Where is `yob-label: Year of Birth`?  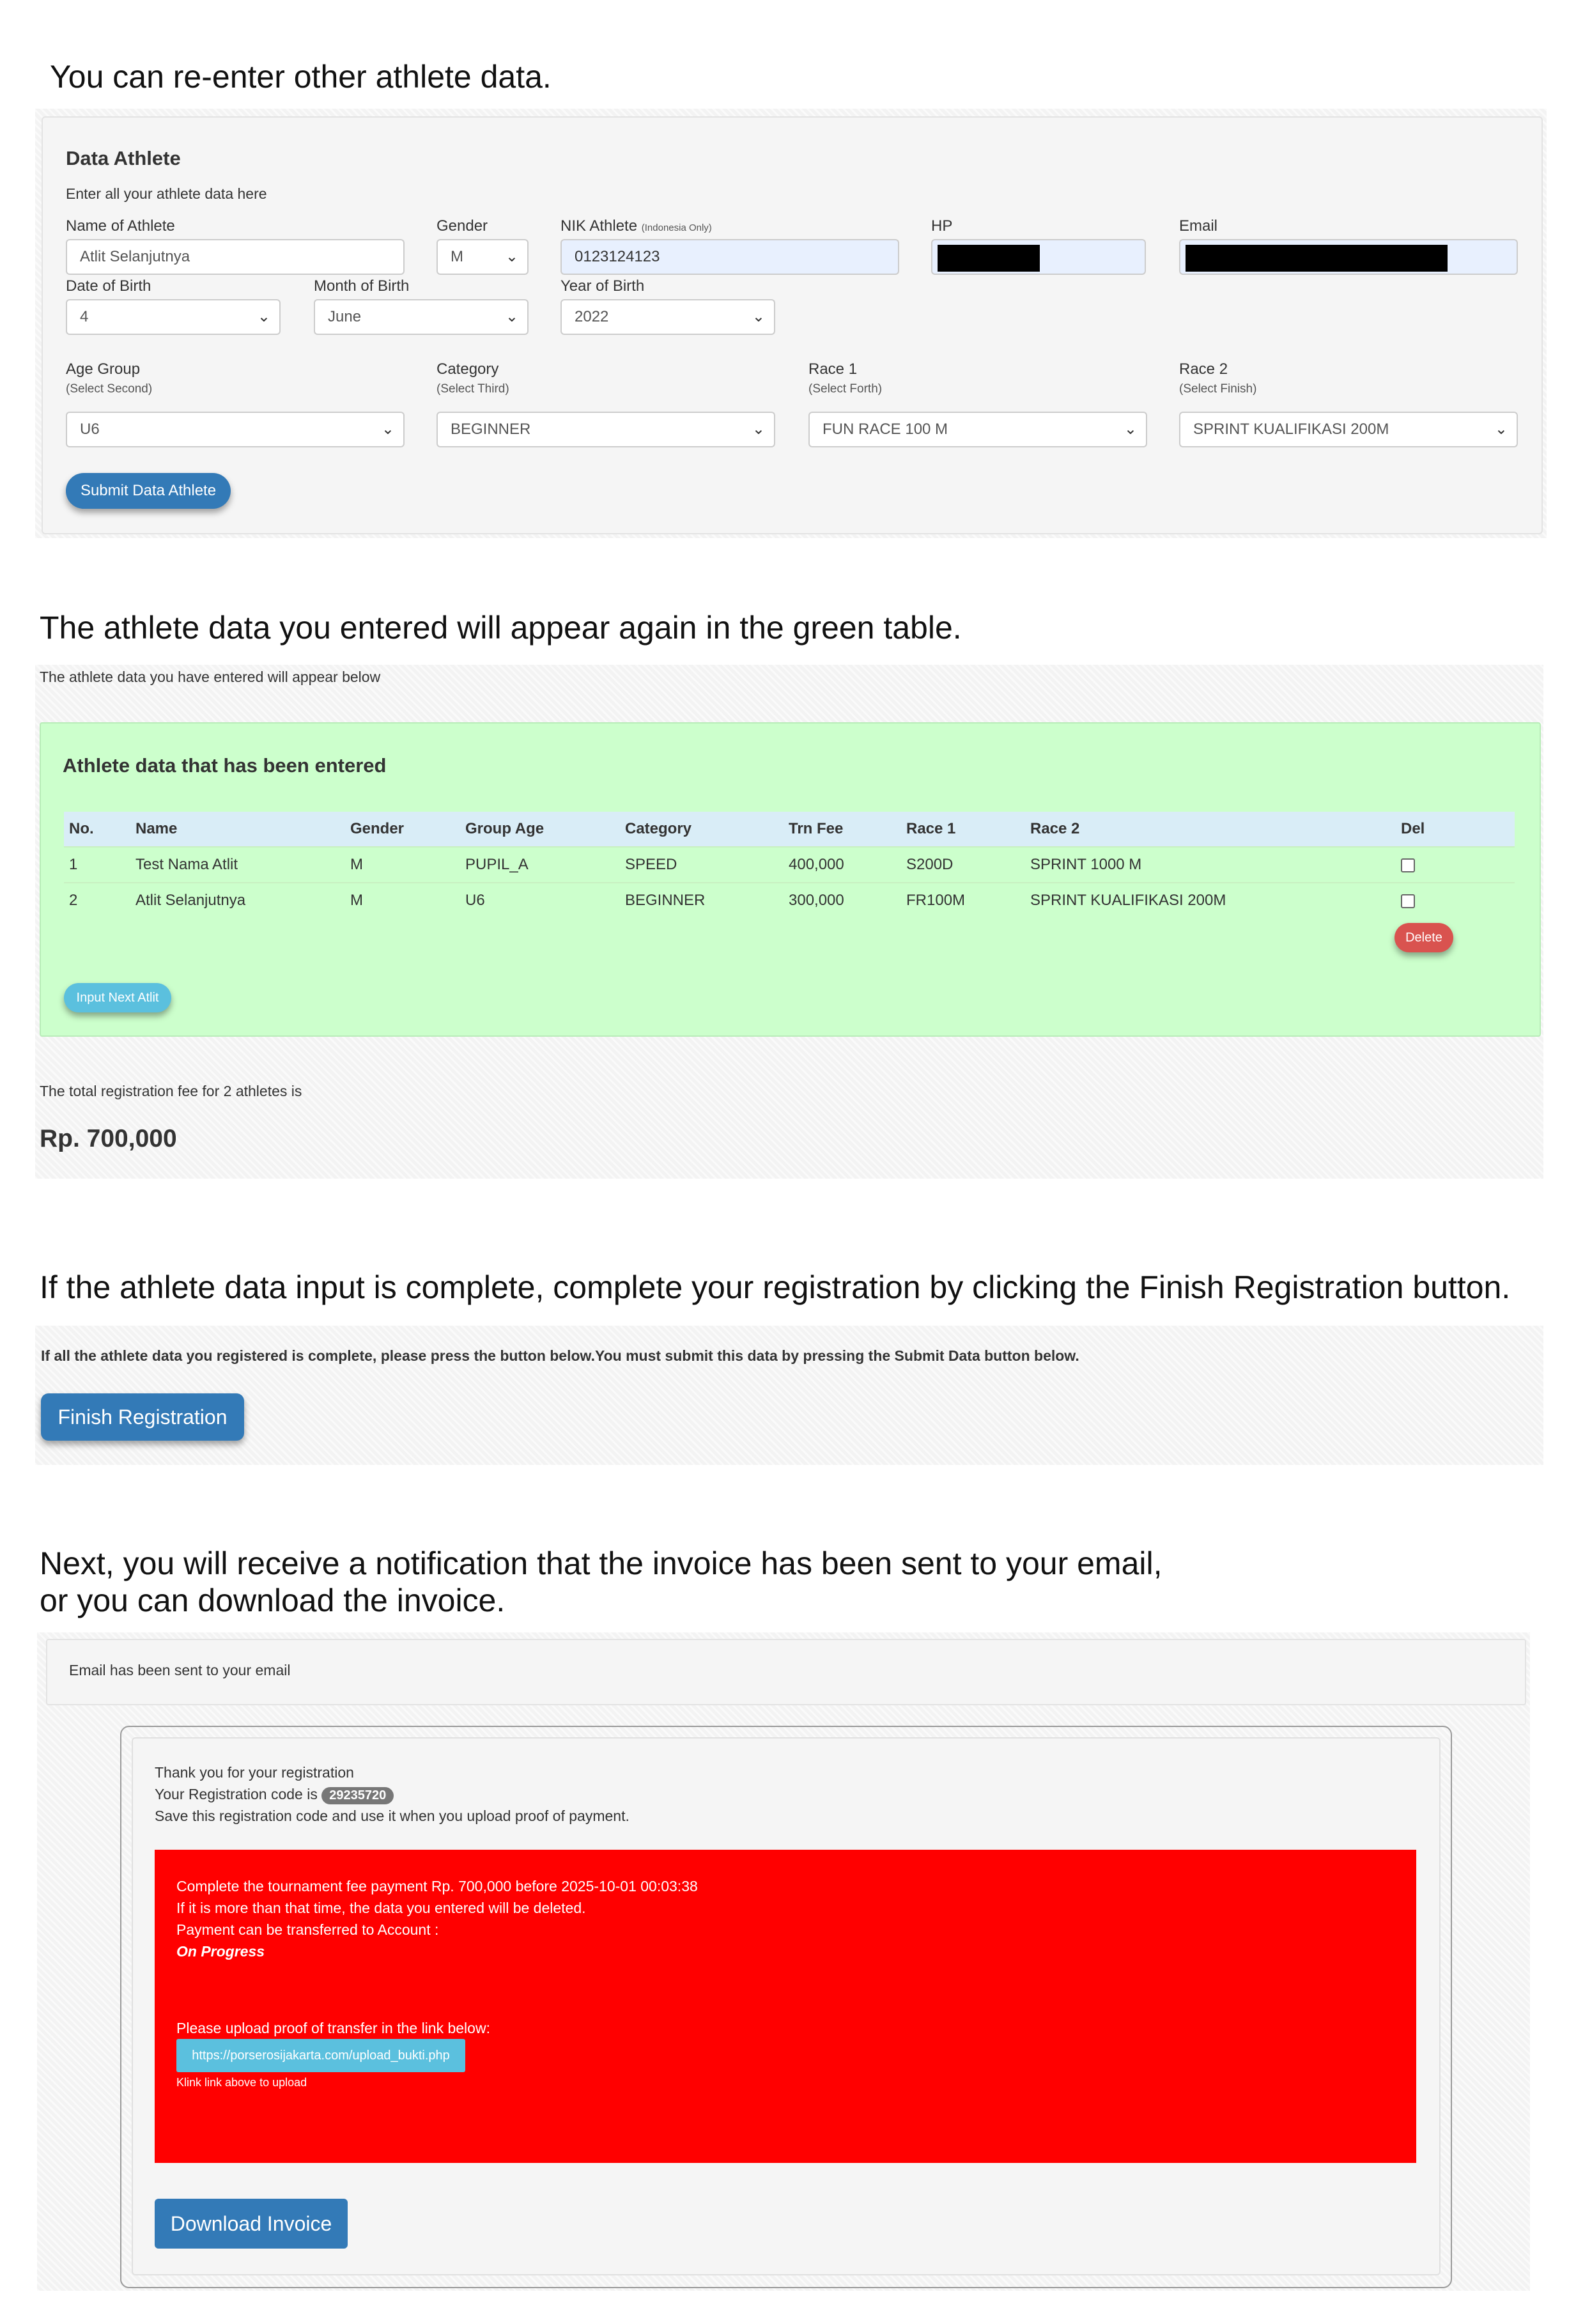 yob-label: Year of Birth is located at coordinates (602, 286).